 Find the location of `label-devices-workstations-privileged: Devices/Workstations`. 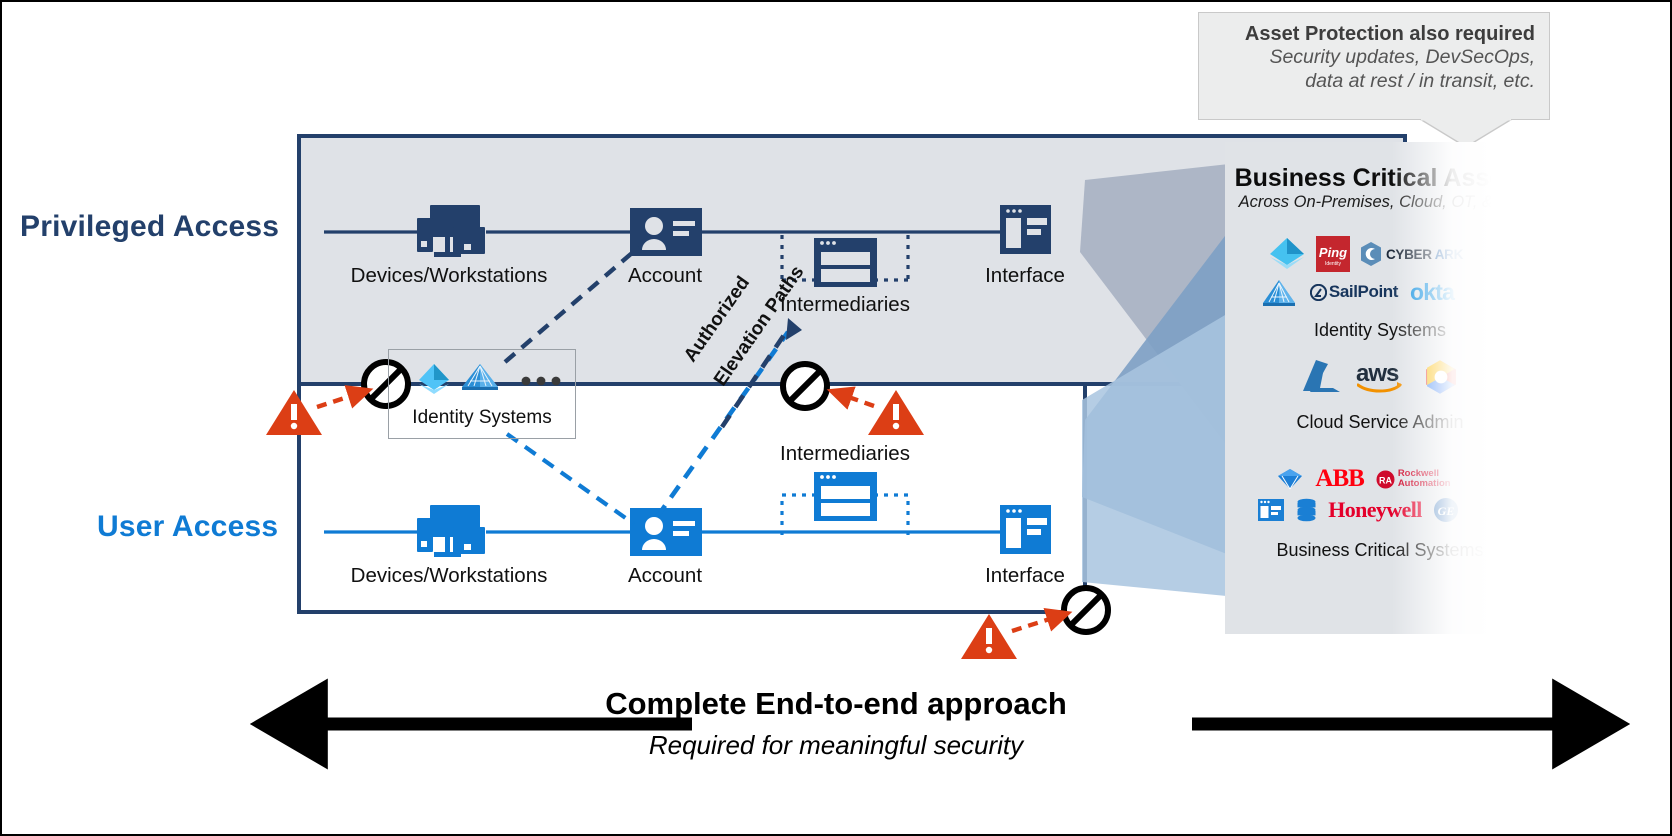

label-devices-workstations-privileged: Devices/Workstations is located at coordinates (449, 275).